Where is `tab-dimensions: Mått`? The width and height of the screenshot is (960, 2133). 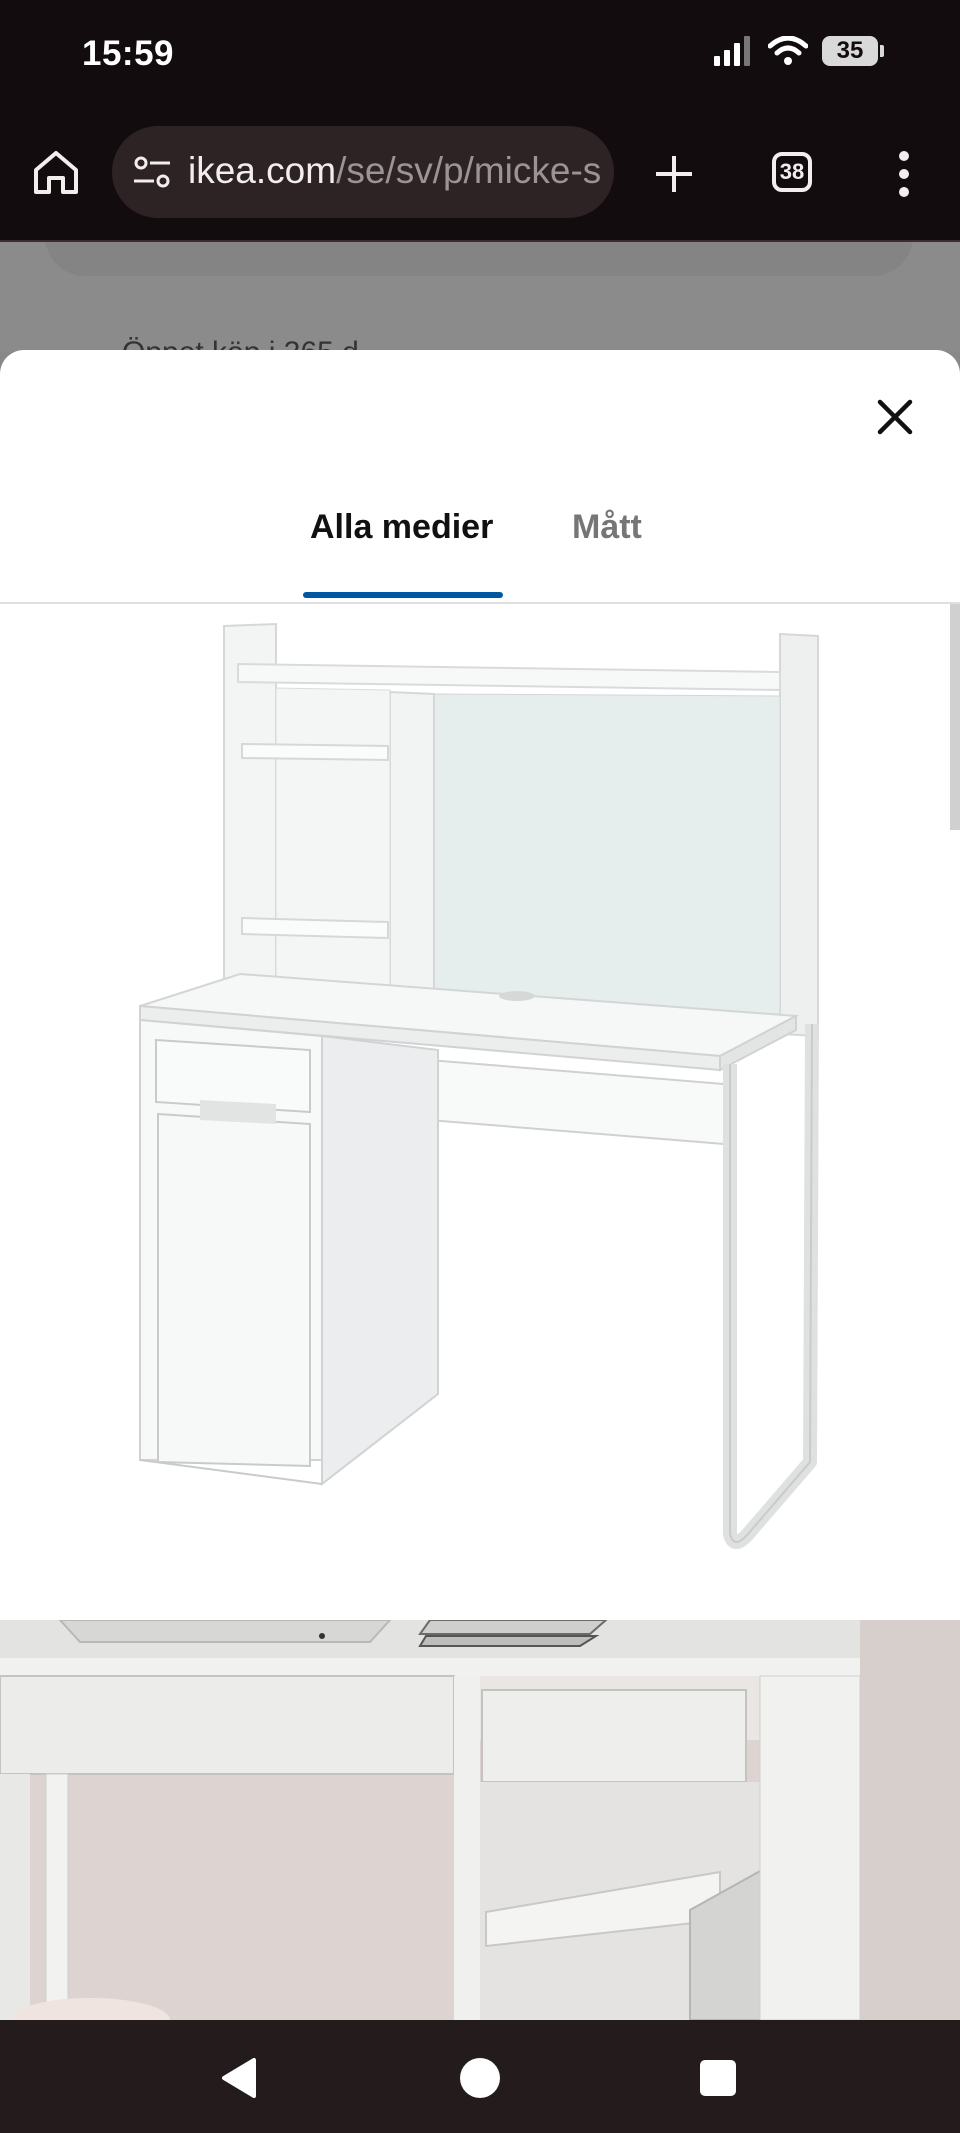
tab-dimensions: Mått is located at coordinates (607, 527).